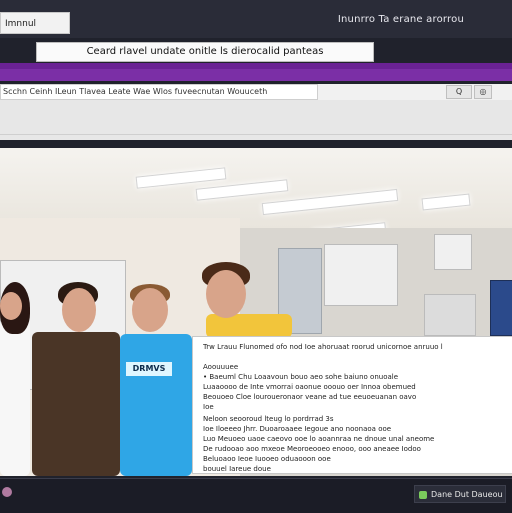  What do you see at coordinates (423, 495) in the screenshot?
I see `status-icon` at bounding box center [423, 495].